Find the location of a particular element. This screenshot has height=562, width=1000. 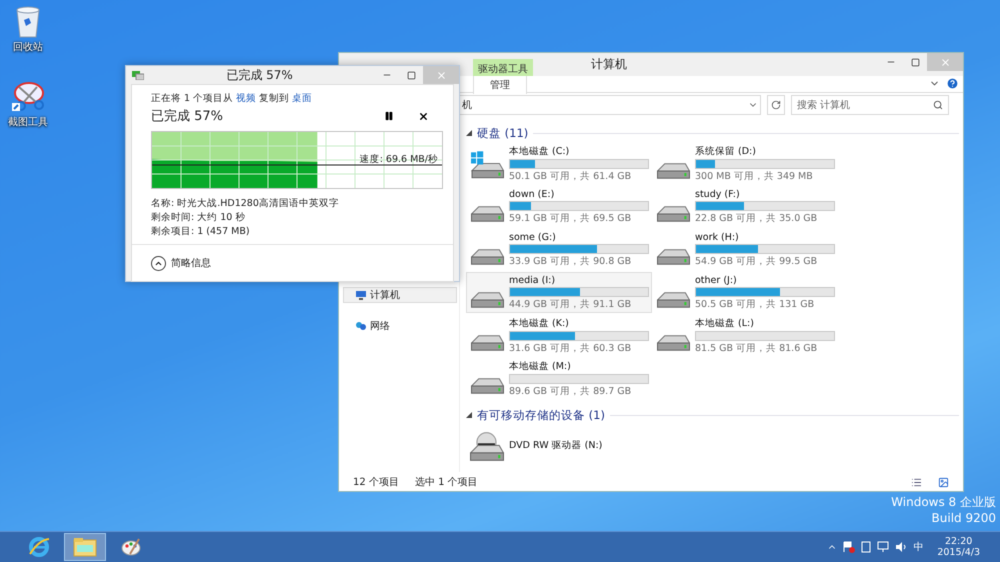

drive-tile: some (G:) 33.9 GB 可用，共 90.8 GB is located at coordinates (559, 249).